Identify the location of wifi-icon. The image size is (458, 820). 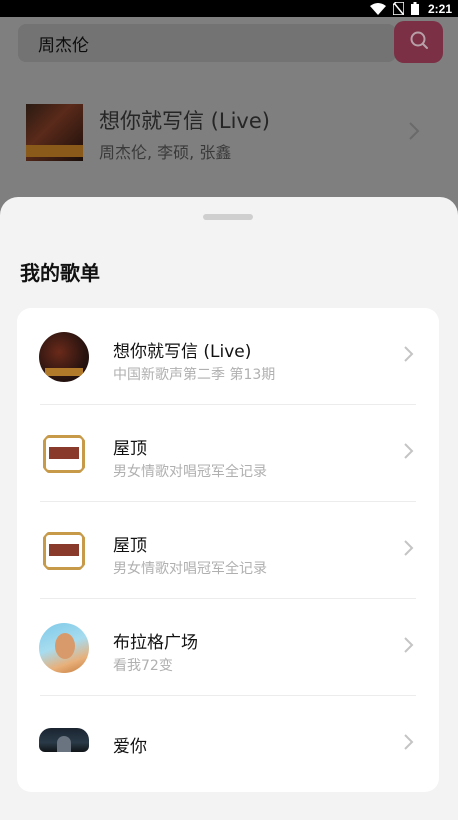
(377, 8).